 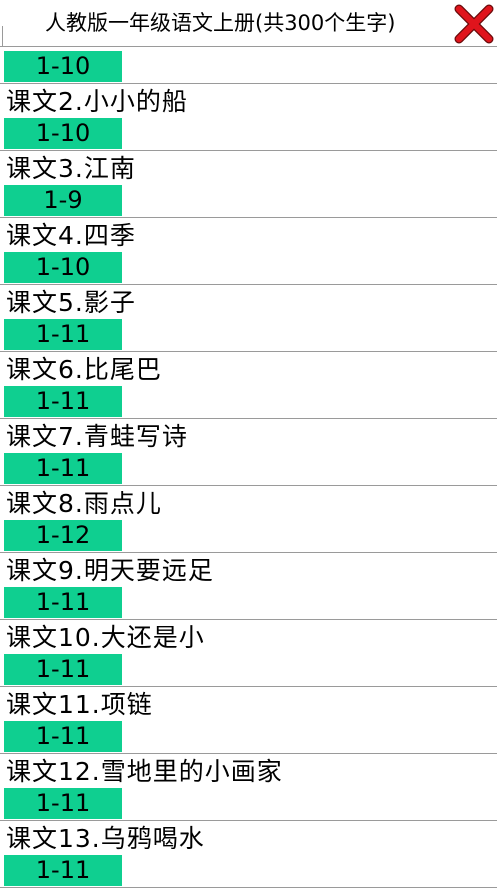 What do you see at coordinates (220, 23) in the screenshot?
I see `page-title: 人教版一年级语文上册(共300个生字)` at bounding box center [220, 23].